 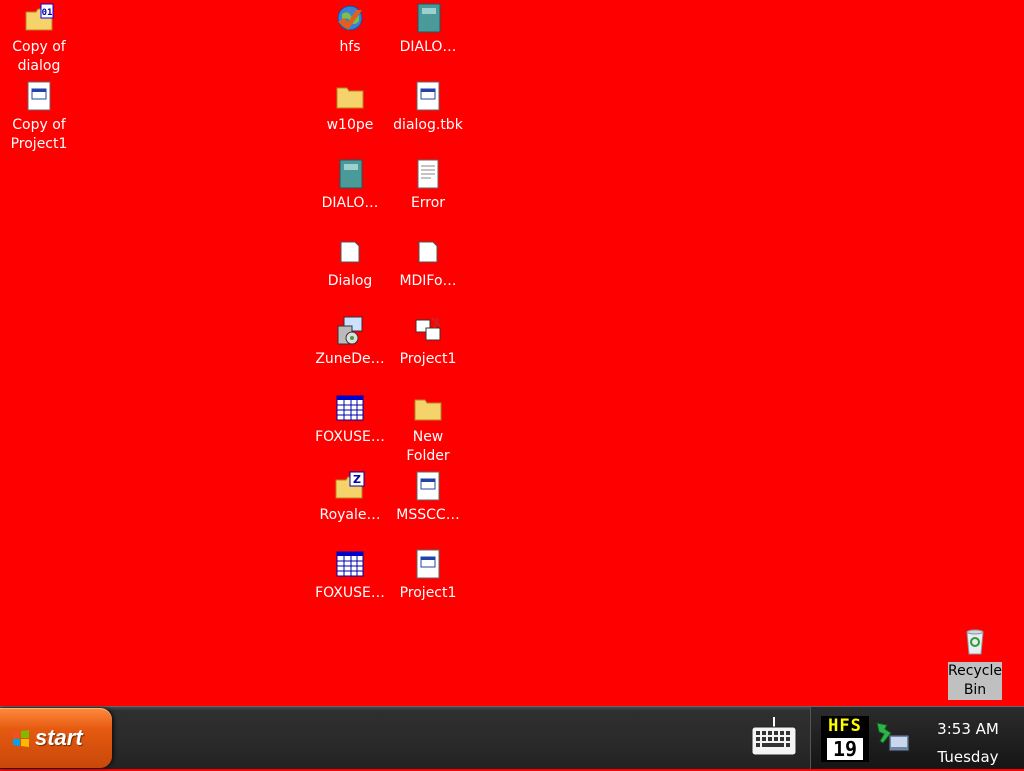 I want to click on clock-time: 3:53 AM, so click(x=968, y=729).